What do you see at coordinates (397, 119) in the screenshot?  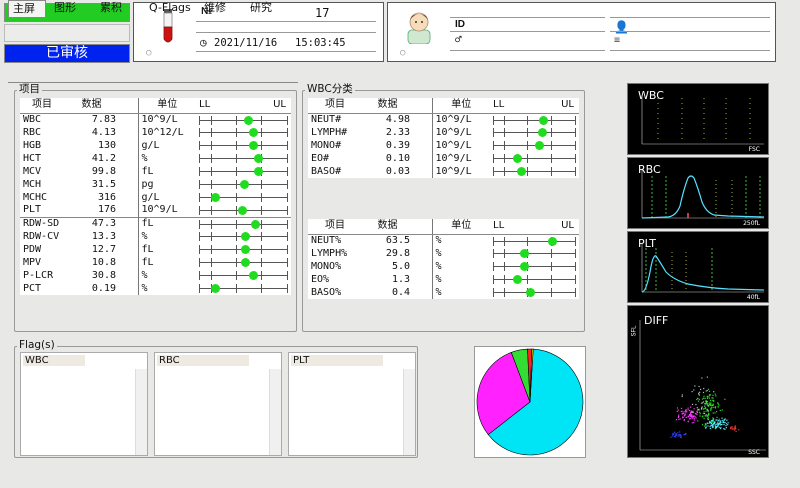 I see `param-value: 4.98` at bounding box center [397, 119].